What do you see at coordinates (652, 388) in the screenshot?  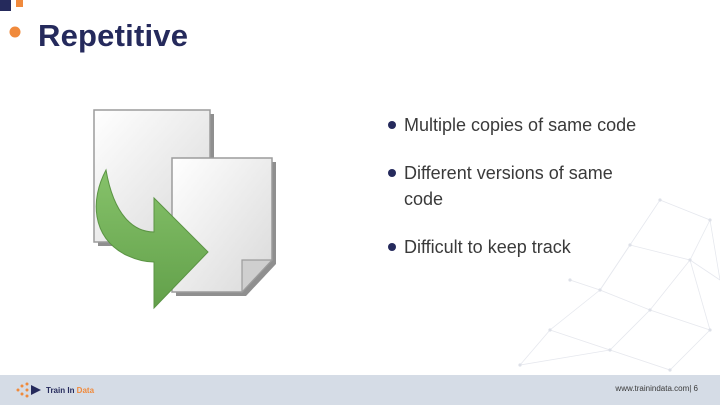 I see `footer-url: www.trainindata.com` at bounding box center [652, 388].